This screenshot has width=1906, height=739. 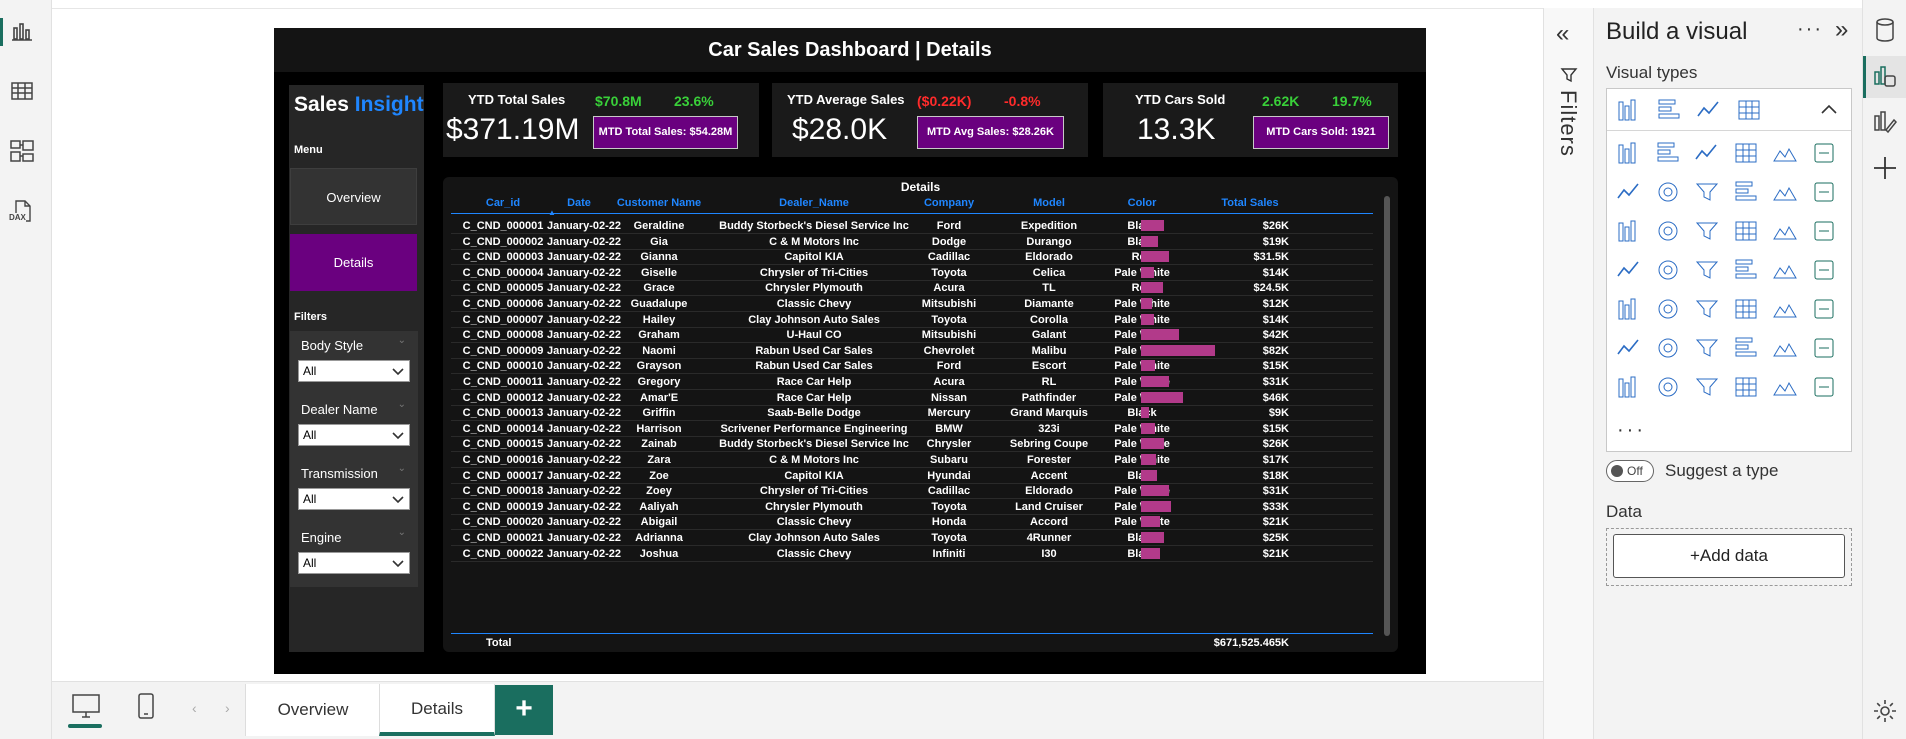 I want to click on column-header-date: Date, so click(x=579, y=203).